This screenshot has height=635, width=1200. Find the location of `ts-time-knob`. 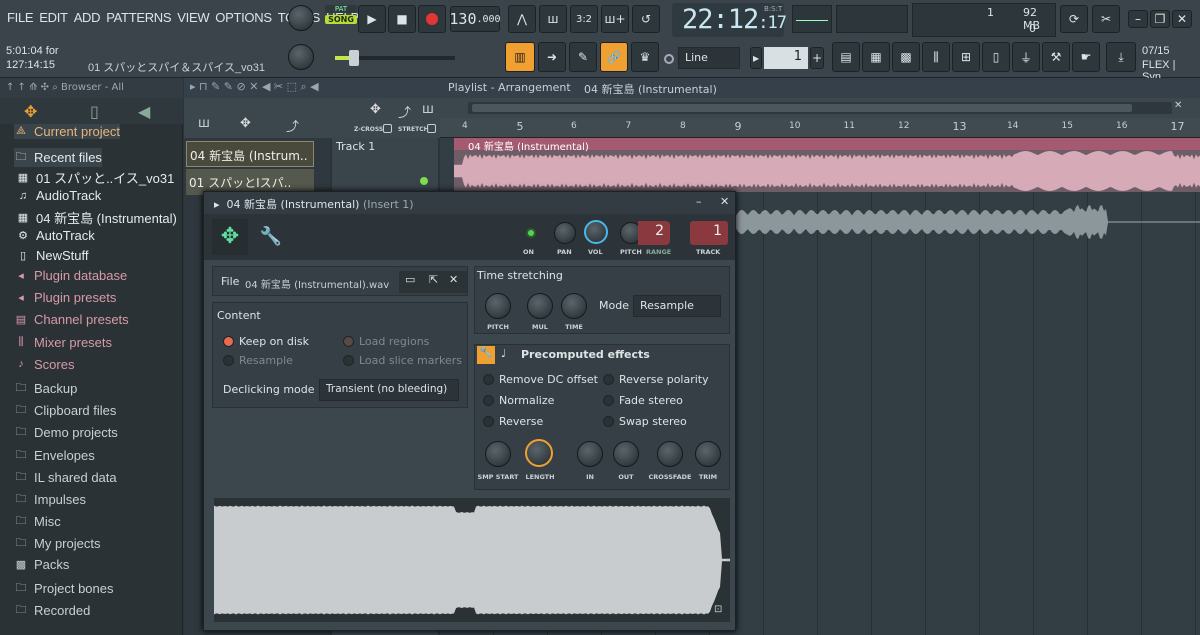

ts-time-knob is located at coordinates (574, 306).